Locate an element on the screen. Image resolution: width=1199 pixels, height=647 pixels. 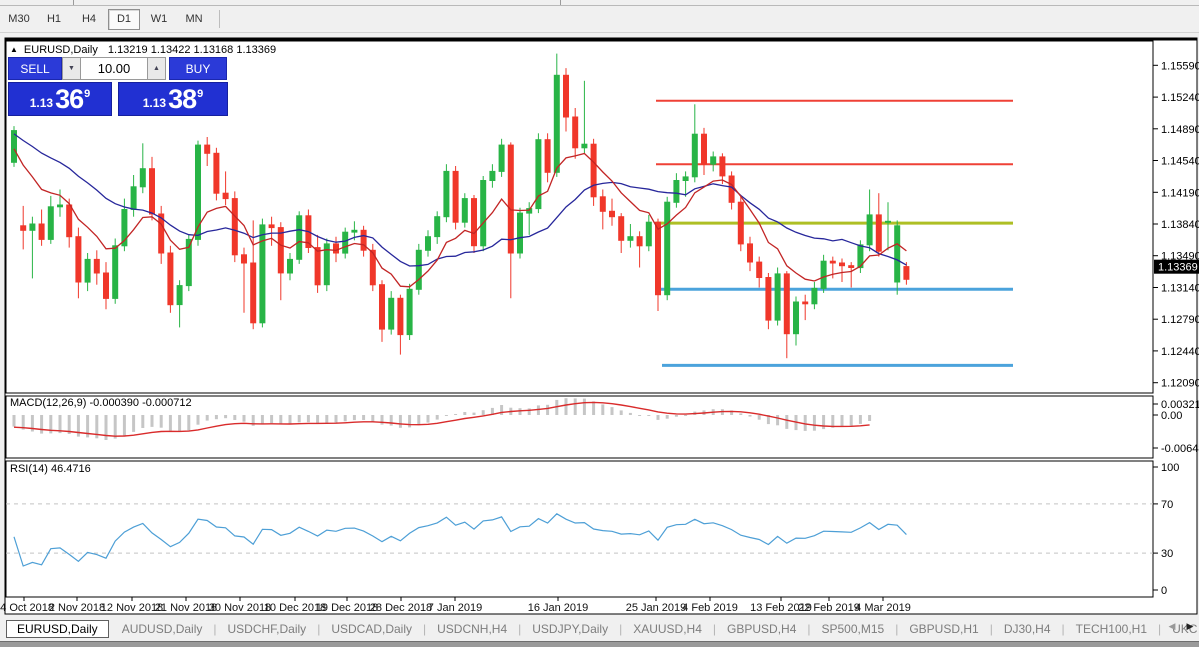
chart-symbol-label: EURUSD,Daily is located at coordinates (60, 50).